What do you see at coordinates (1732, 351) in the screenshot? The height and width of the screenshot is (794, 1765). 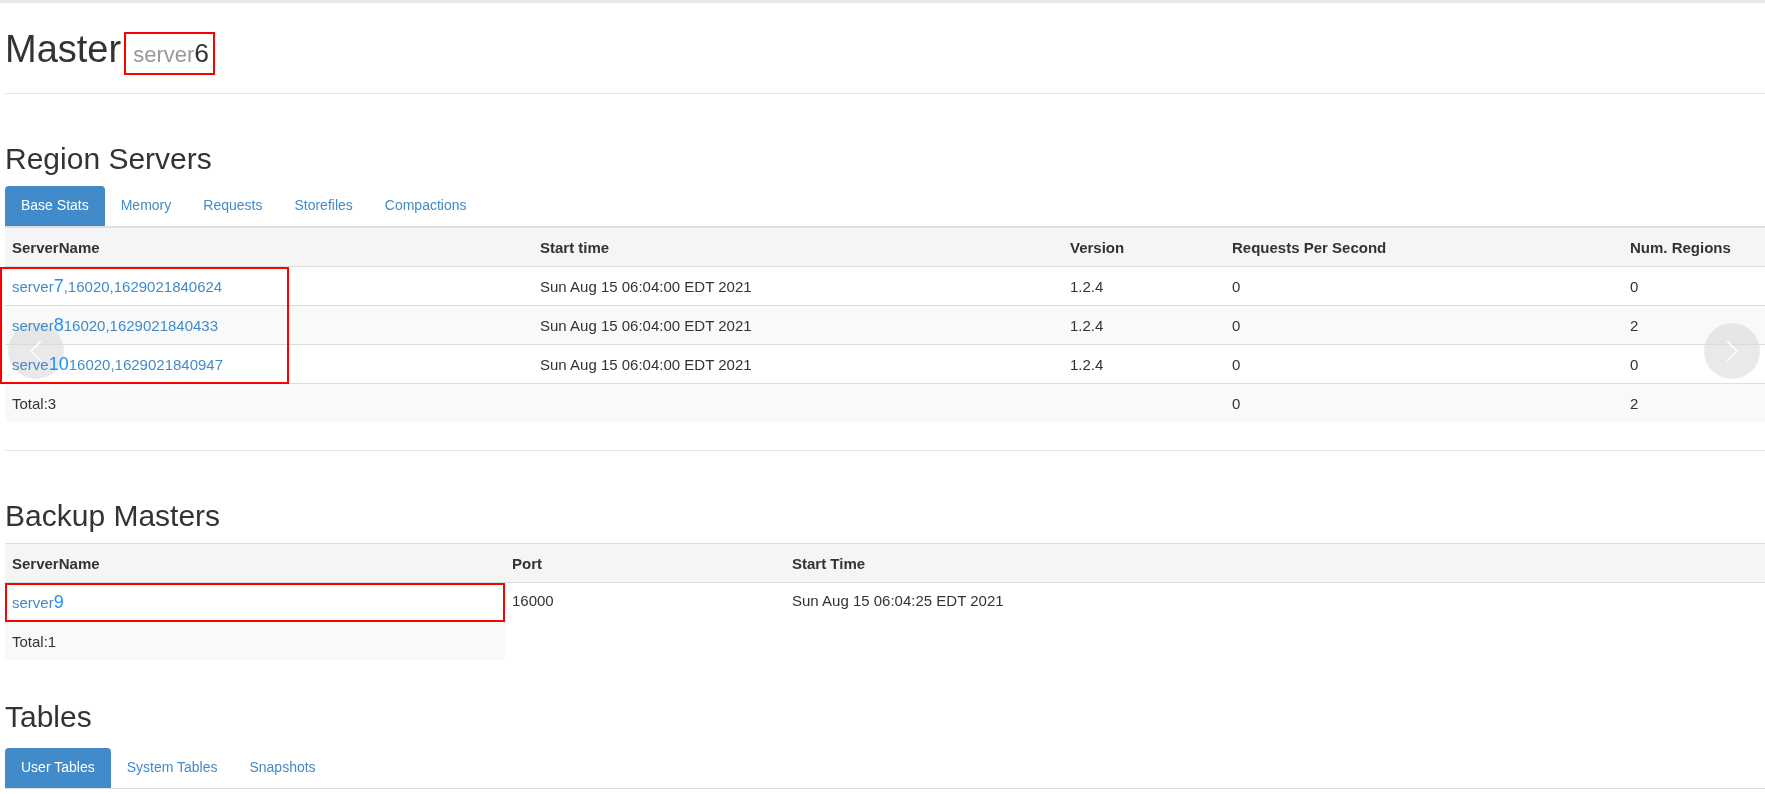 I see `chevron-right-icon` at bounding box center [1732, 351].